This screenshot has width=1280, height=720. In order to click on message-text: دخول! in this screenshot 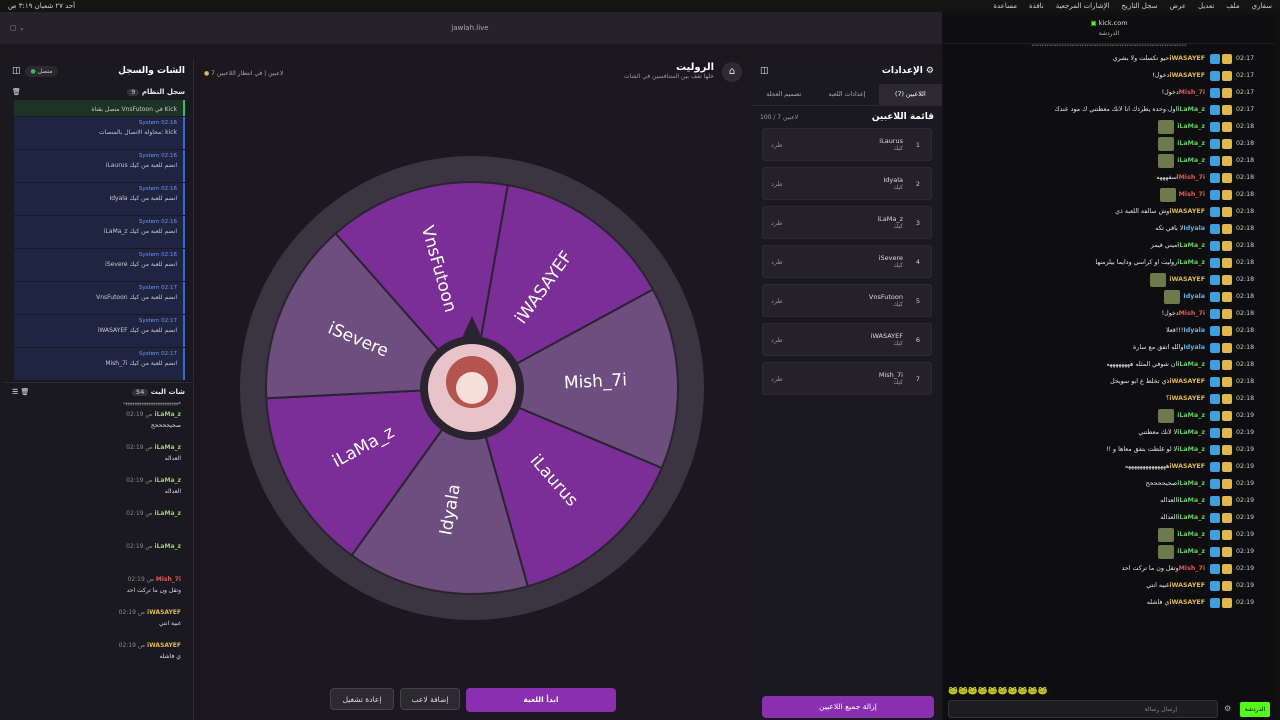, I will do `click(1170, 92)`.